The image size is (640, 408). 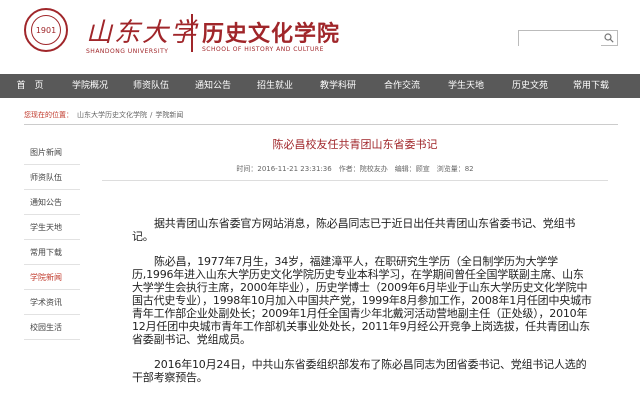 I want to click on search-input, so click(x=560, y=43).